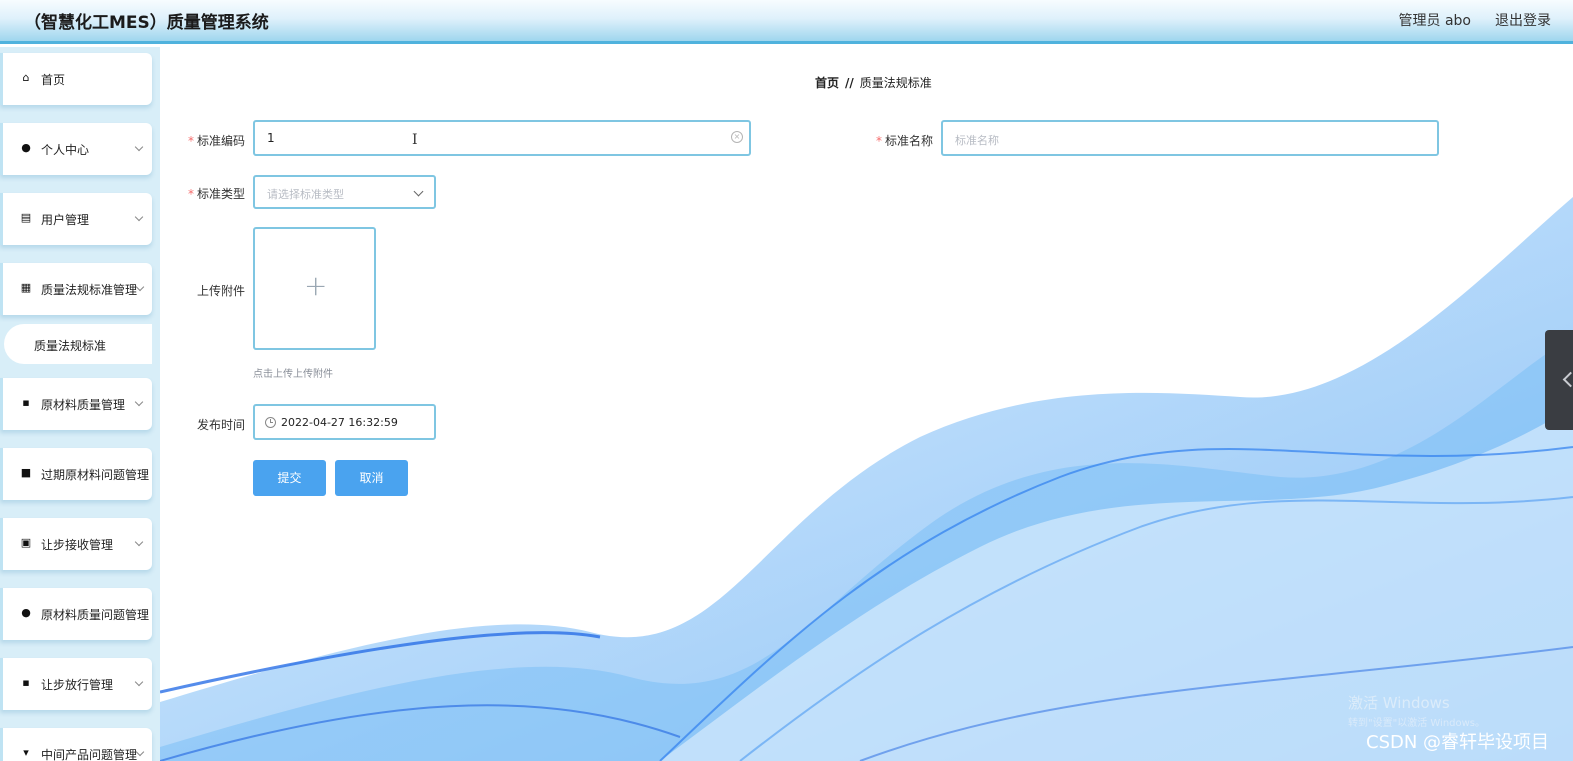  I want to click on standard-type-label: * 标准类型, so click(216, 193).